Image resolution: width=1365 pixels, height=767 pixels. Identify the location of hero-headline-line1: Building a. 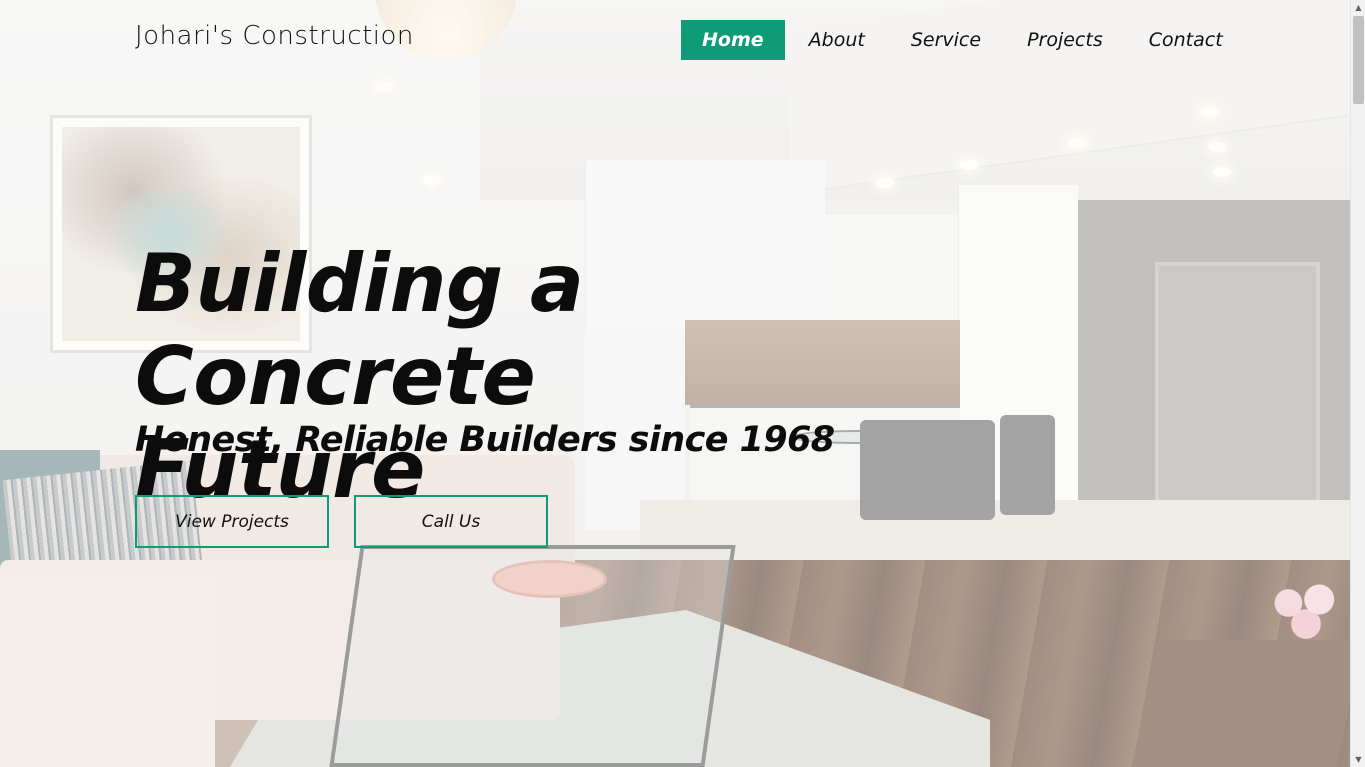
(359, 283).